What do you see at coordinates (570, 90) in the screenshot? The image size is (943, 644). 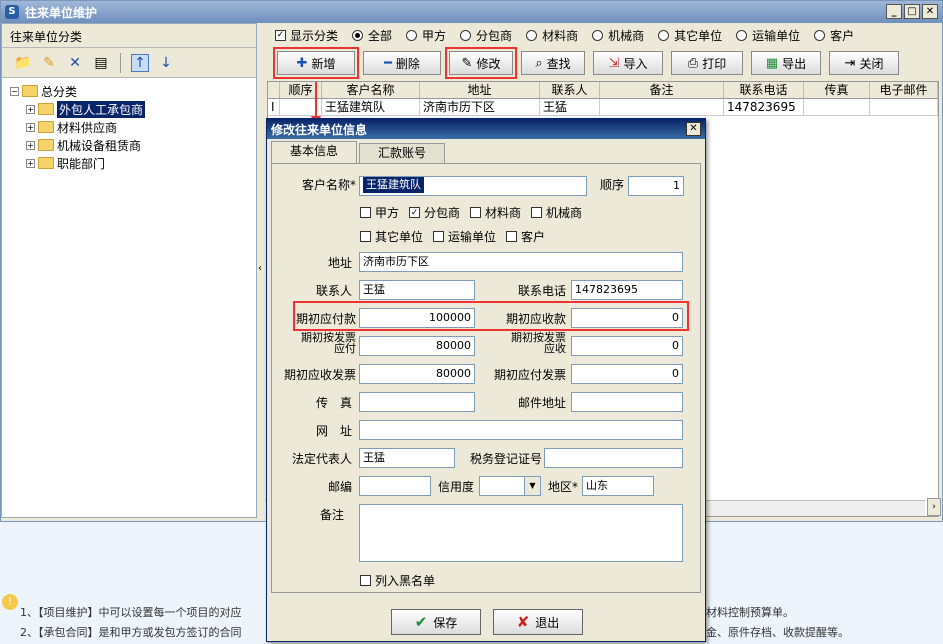 I see `column-header: 联系人` at bounding box center [570, 90].